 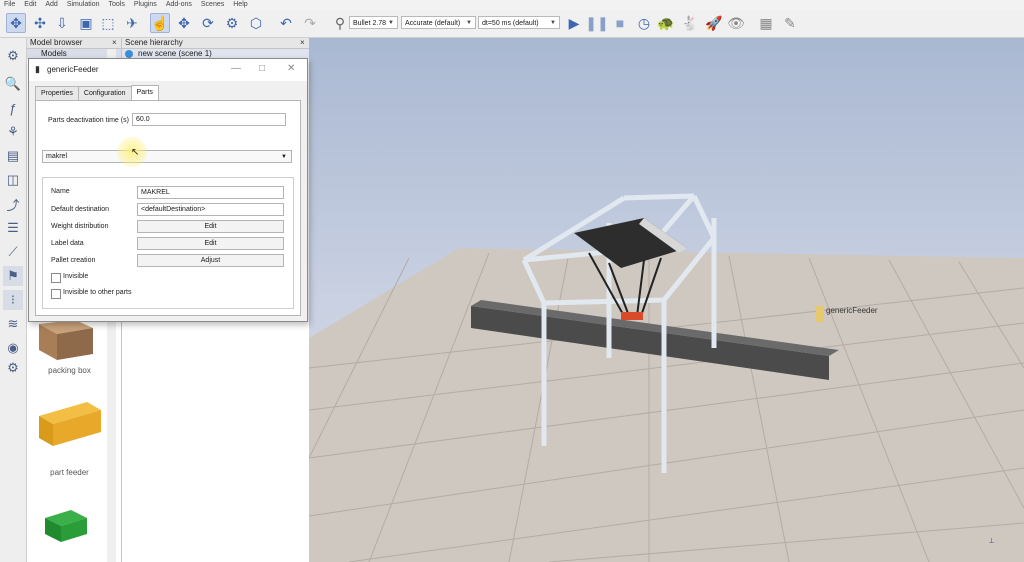 What do you see at coordinates (57, 156) in the screenshot?
I see `part-select-value: makrel` at bounding box center [57, 156].